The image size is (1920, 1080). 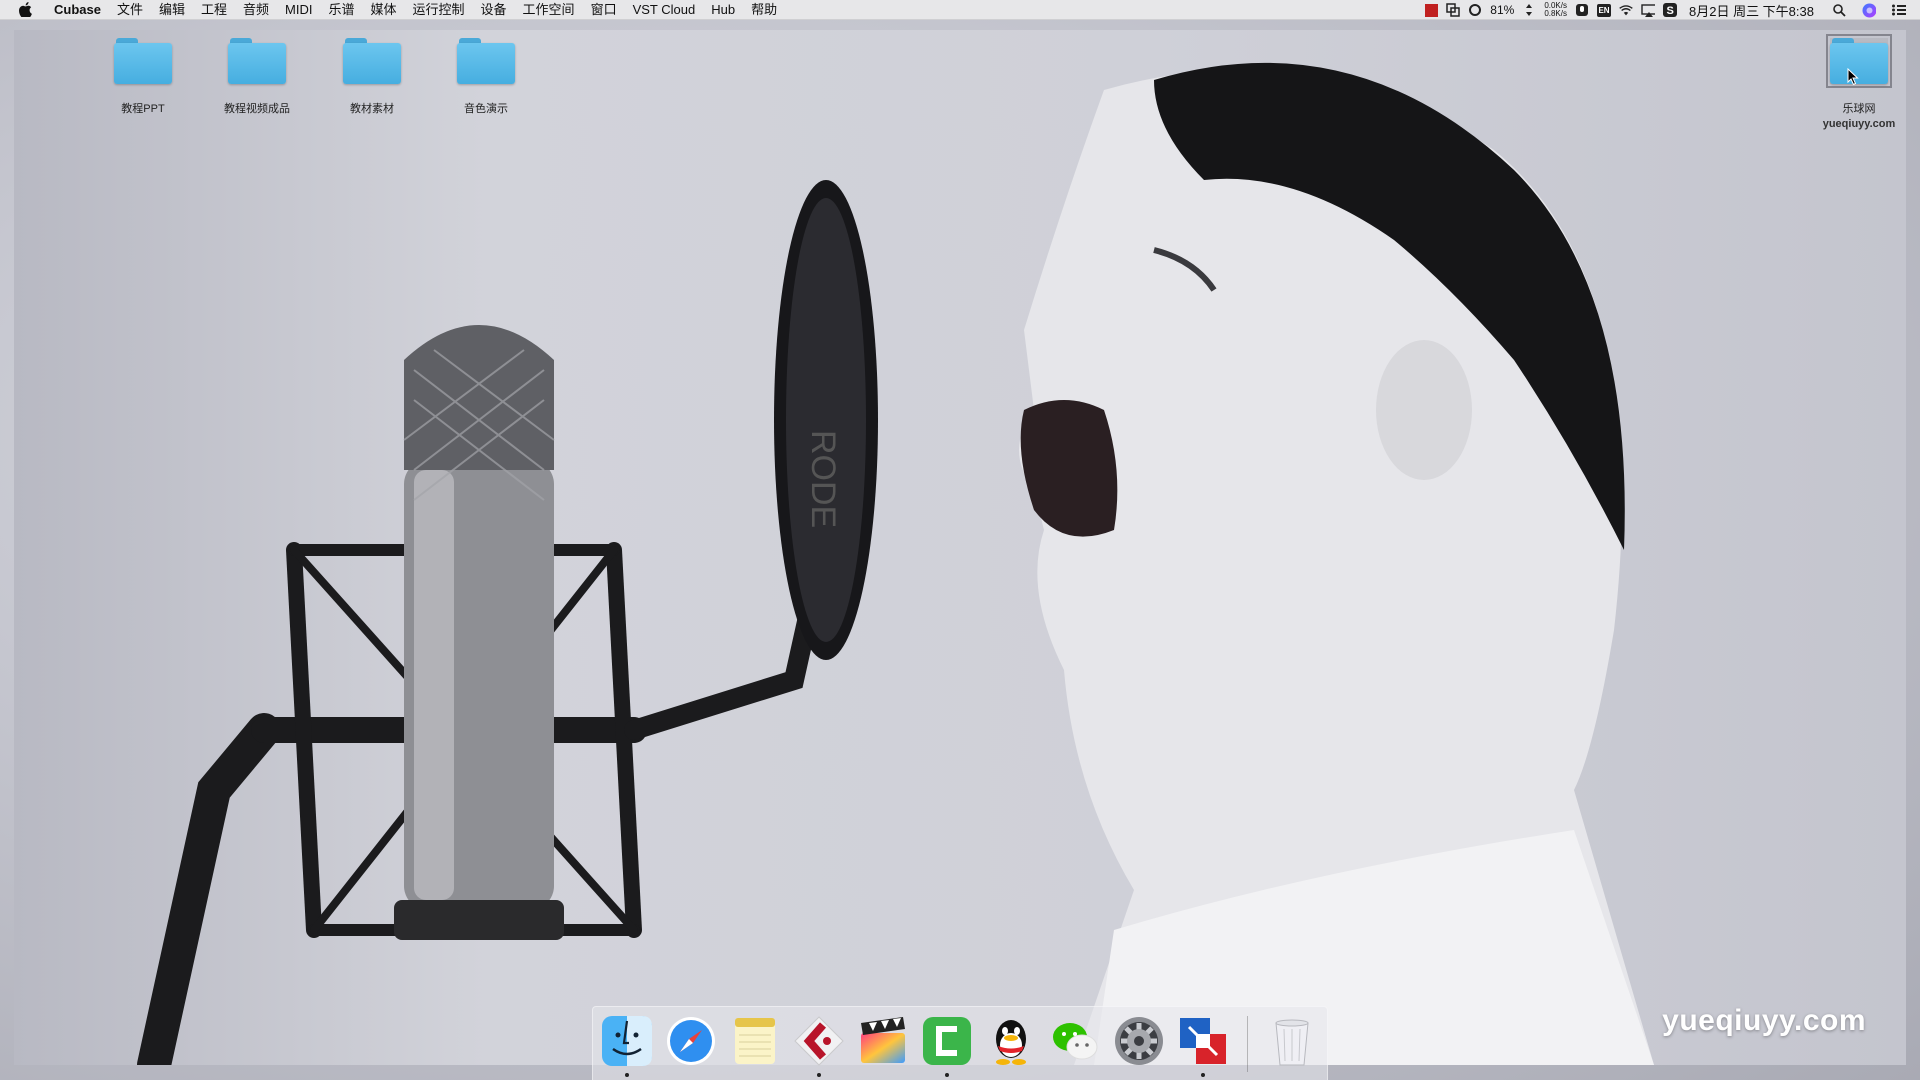 I want to click on spotlight-search-icon, so click(x=1839, y=10).